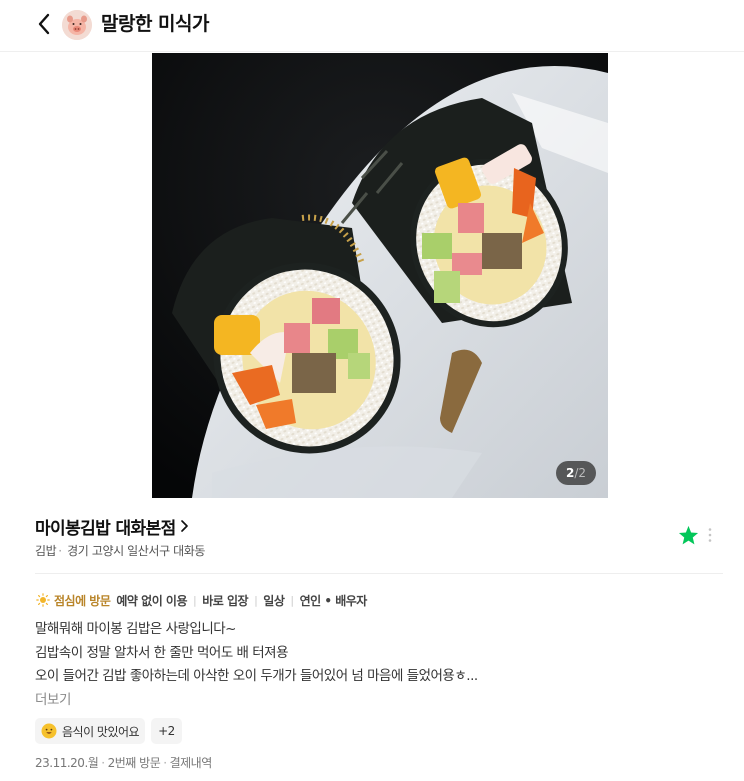 The image size is (744, 781). I want to click on photo-counter-total: 2, so click(582, 473).